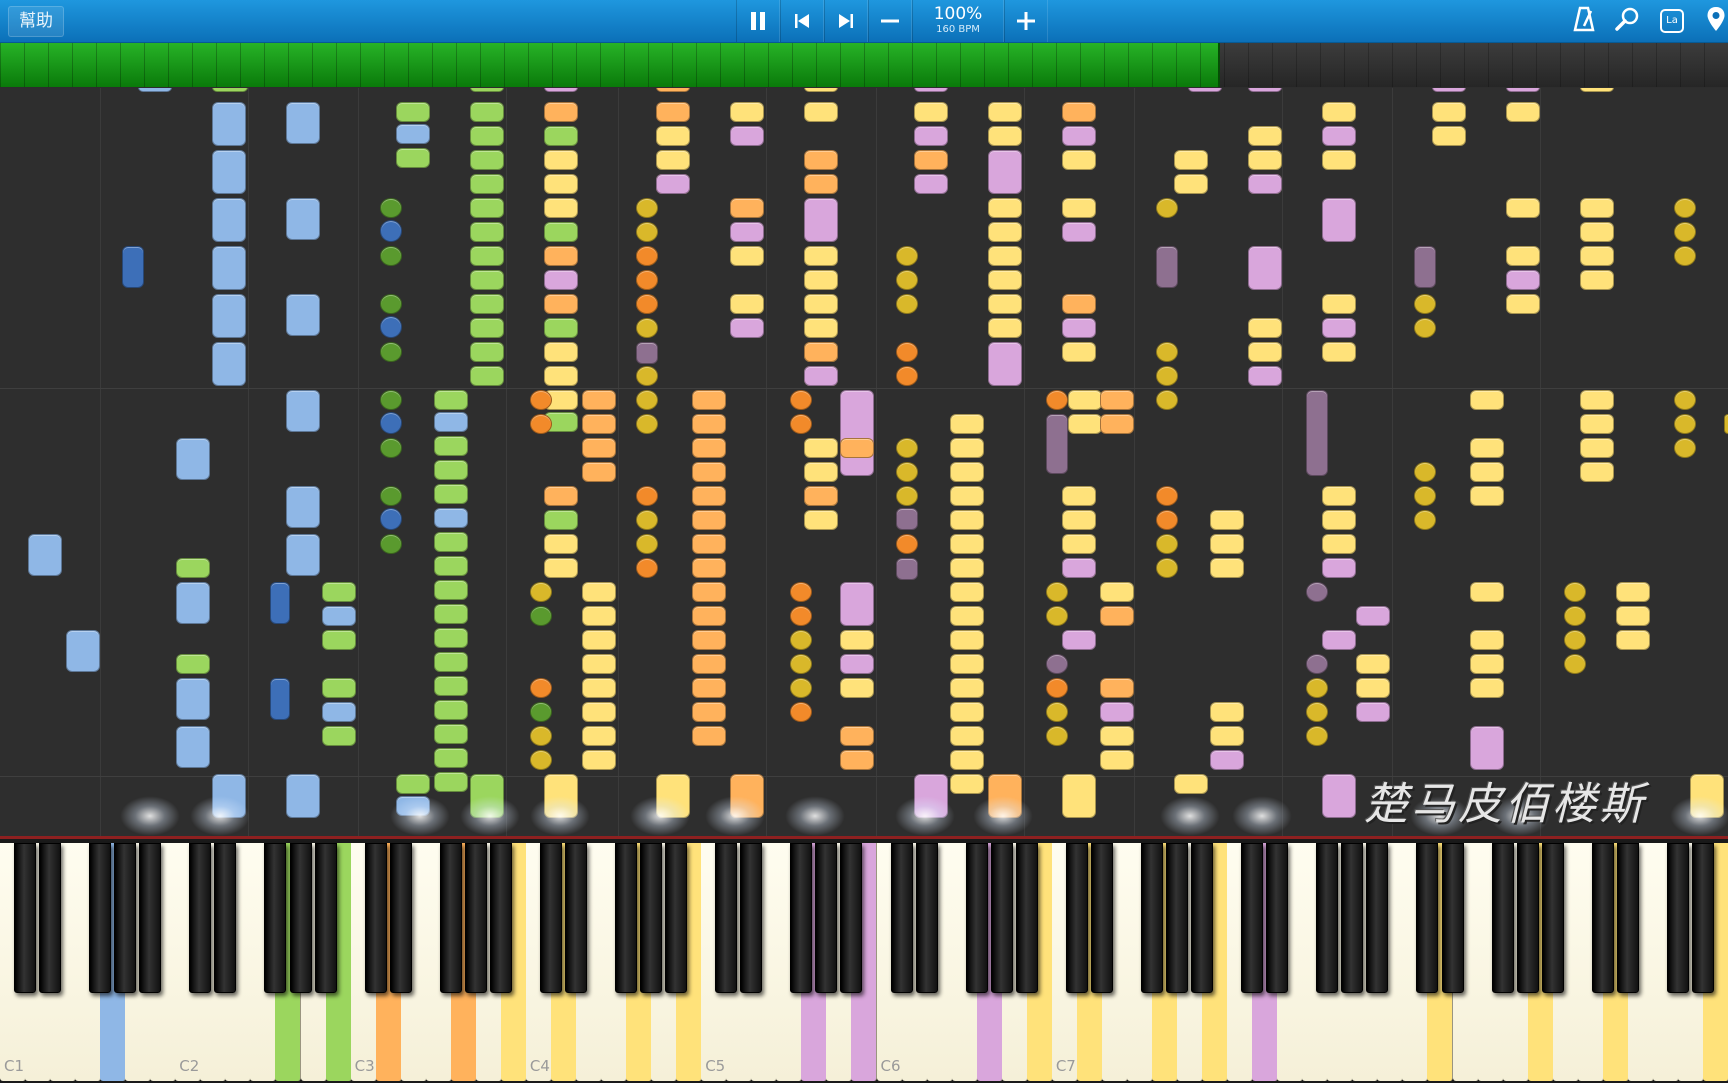 This screenshot has height=1083, width=1728. I want to click on search-button, so click(1628, 21).